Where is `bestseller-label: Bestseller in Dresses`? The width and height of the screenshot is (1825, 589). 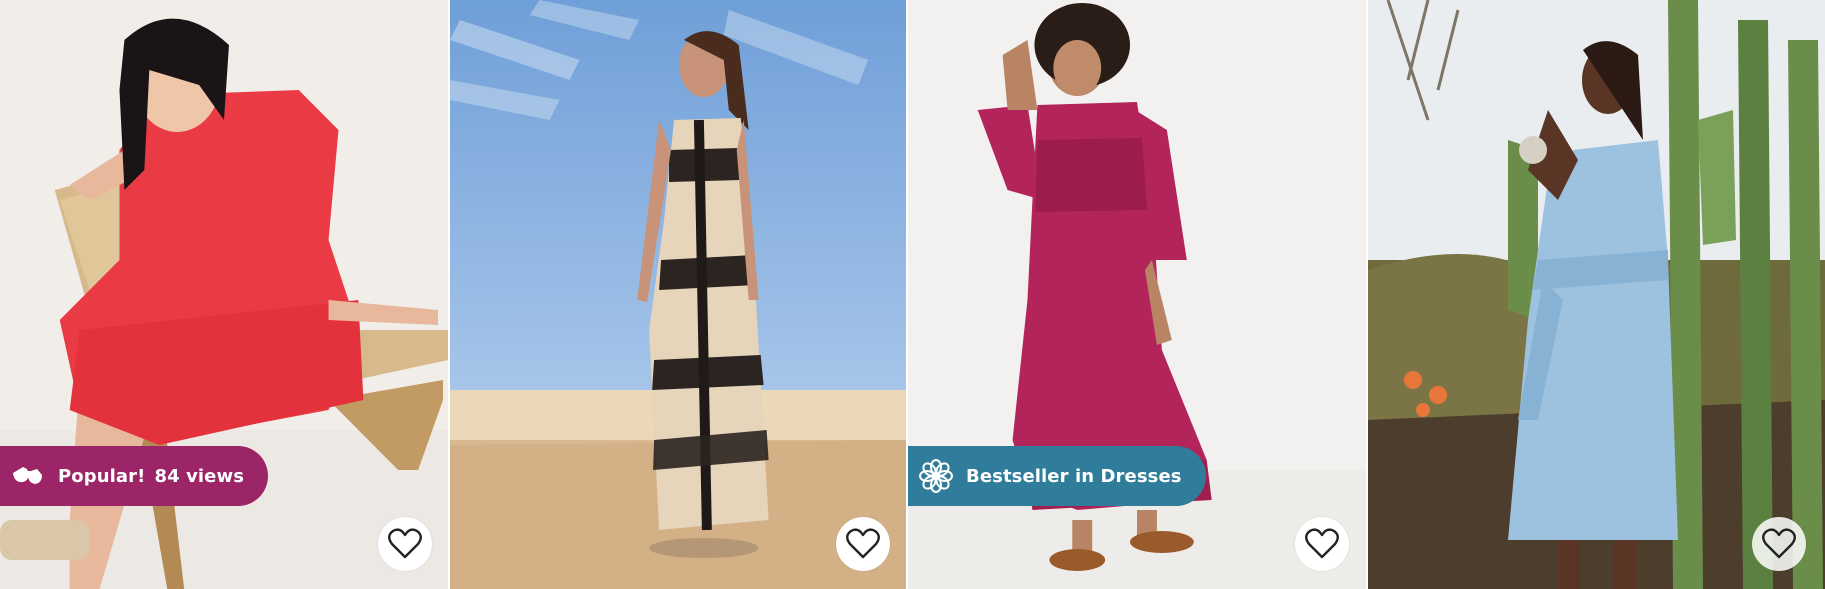 bestseller-label: Bestseller in Dresses is located at coordinates (1074, 476).